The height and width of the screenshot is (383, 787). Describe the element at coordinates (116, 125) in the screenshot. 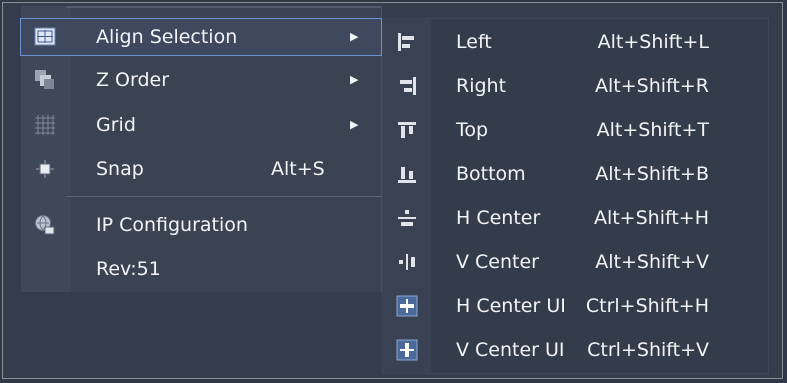

I see `menu-item-label: Grid` at that location.